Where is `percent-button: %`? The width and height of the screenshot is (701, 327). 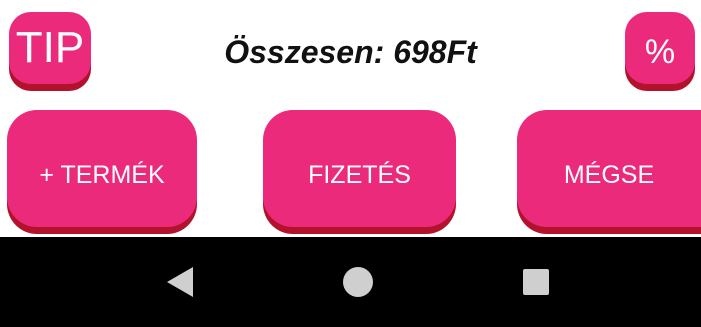 percent-button: % is located at coordinates (660, 48).